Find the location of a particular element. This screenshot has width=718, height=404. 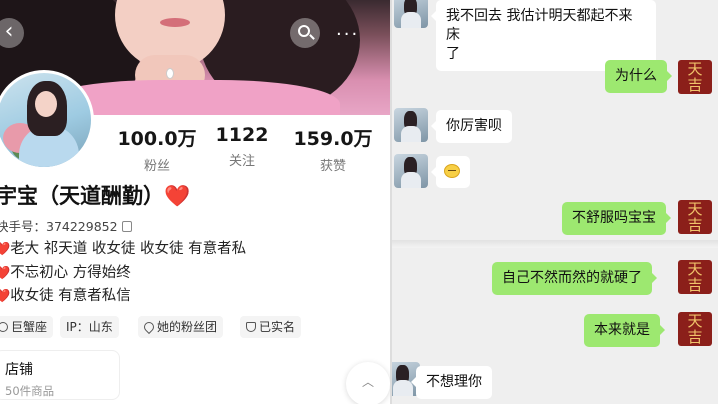

stat-following: 1122 关注 is located at coordinates (242, 146).